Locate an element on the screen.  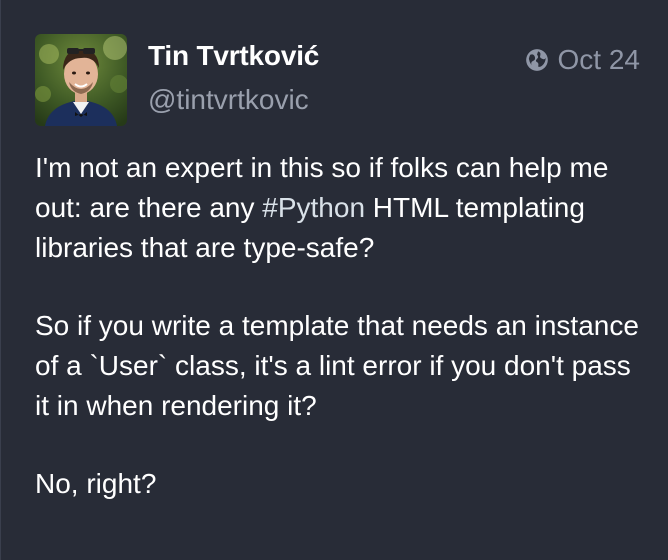
author-handle: @tintvrtkovic is located at coordinates (228, 100).